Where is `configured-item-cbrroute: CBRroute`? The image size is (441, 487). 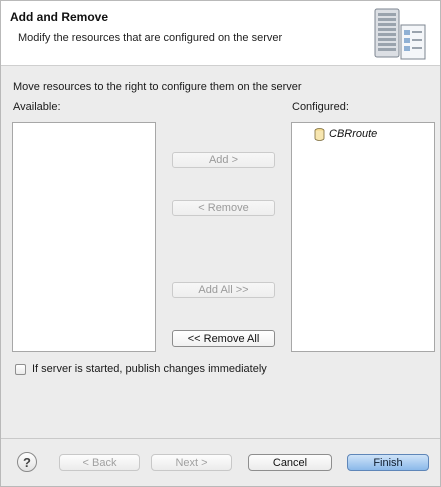
configured-item-cbrroute: CBRroute is located at coordinates (345, 134).